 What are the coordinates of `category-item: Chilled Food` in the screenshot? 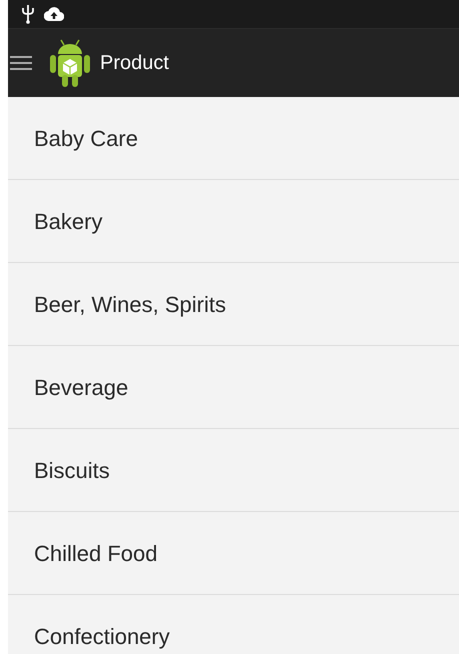 It's located at (96, 553).